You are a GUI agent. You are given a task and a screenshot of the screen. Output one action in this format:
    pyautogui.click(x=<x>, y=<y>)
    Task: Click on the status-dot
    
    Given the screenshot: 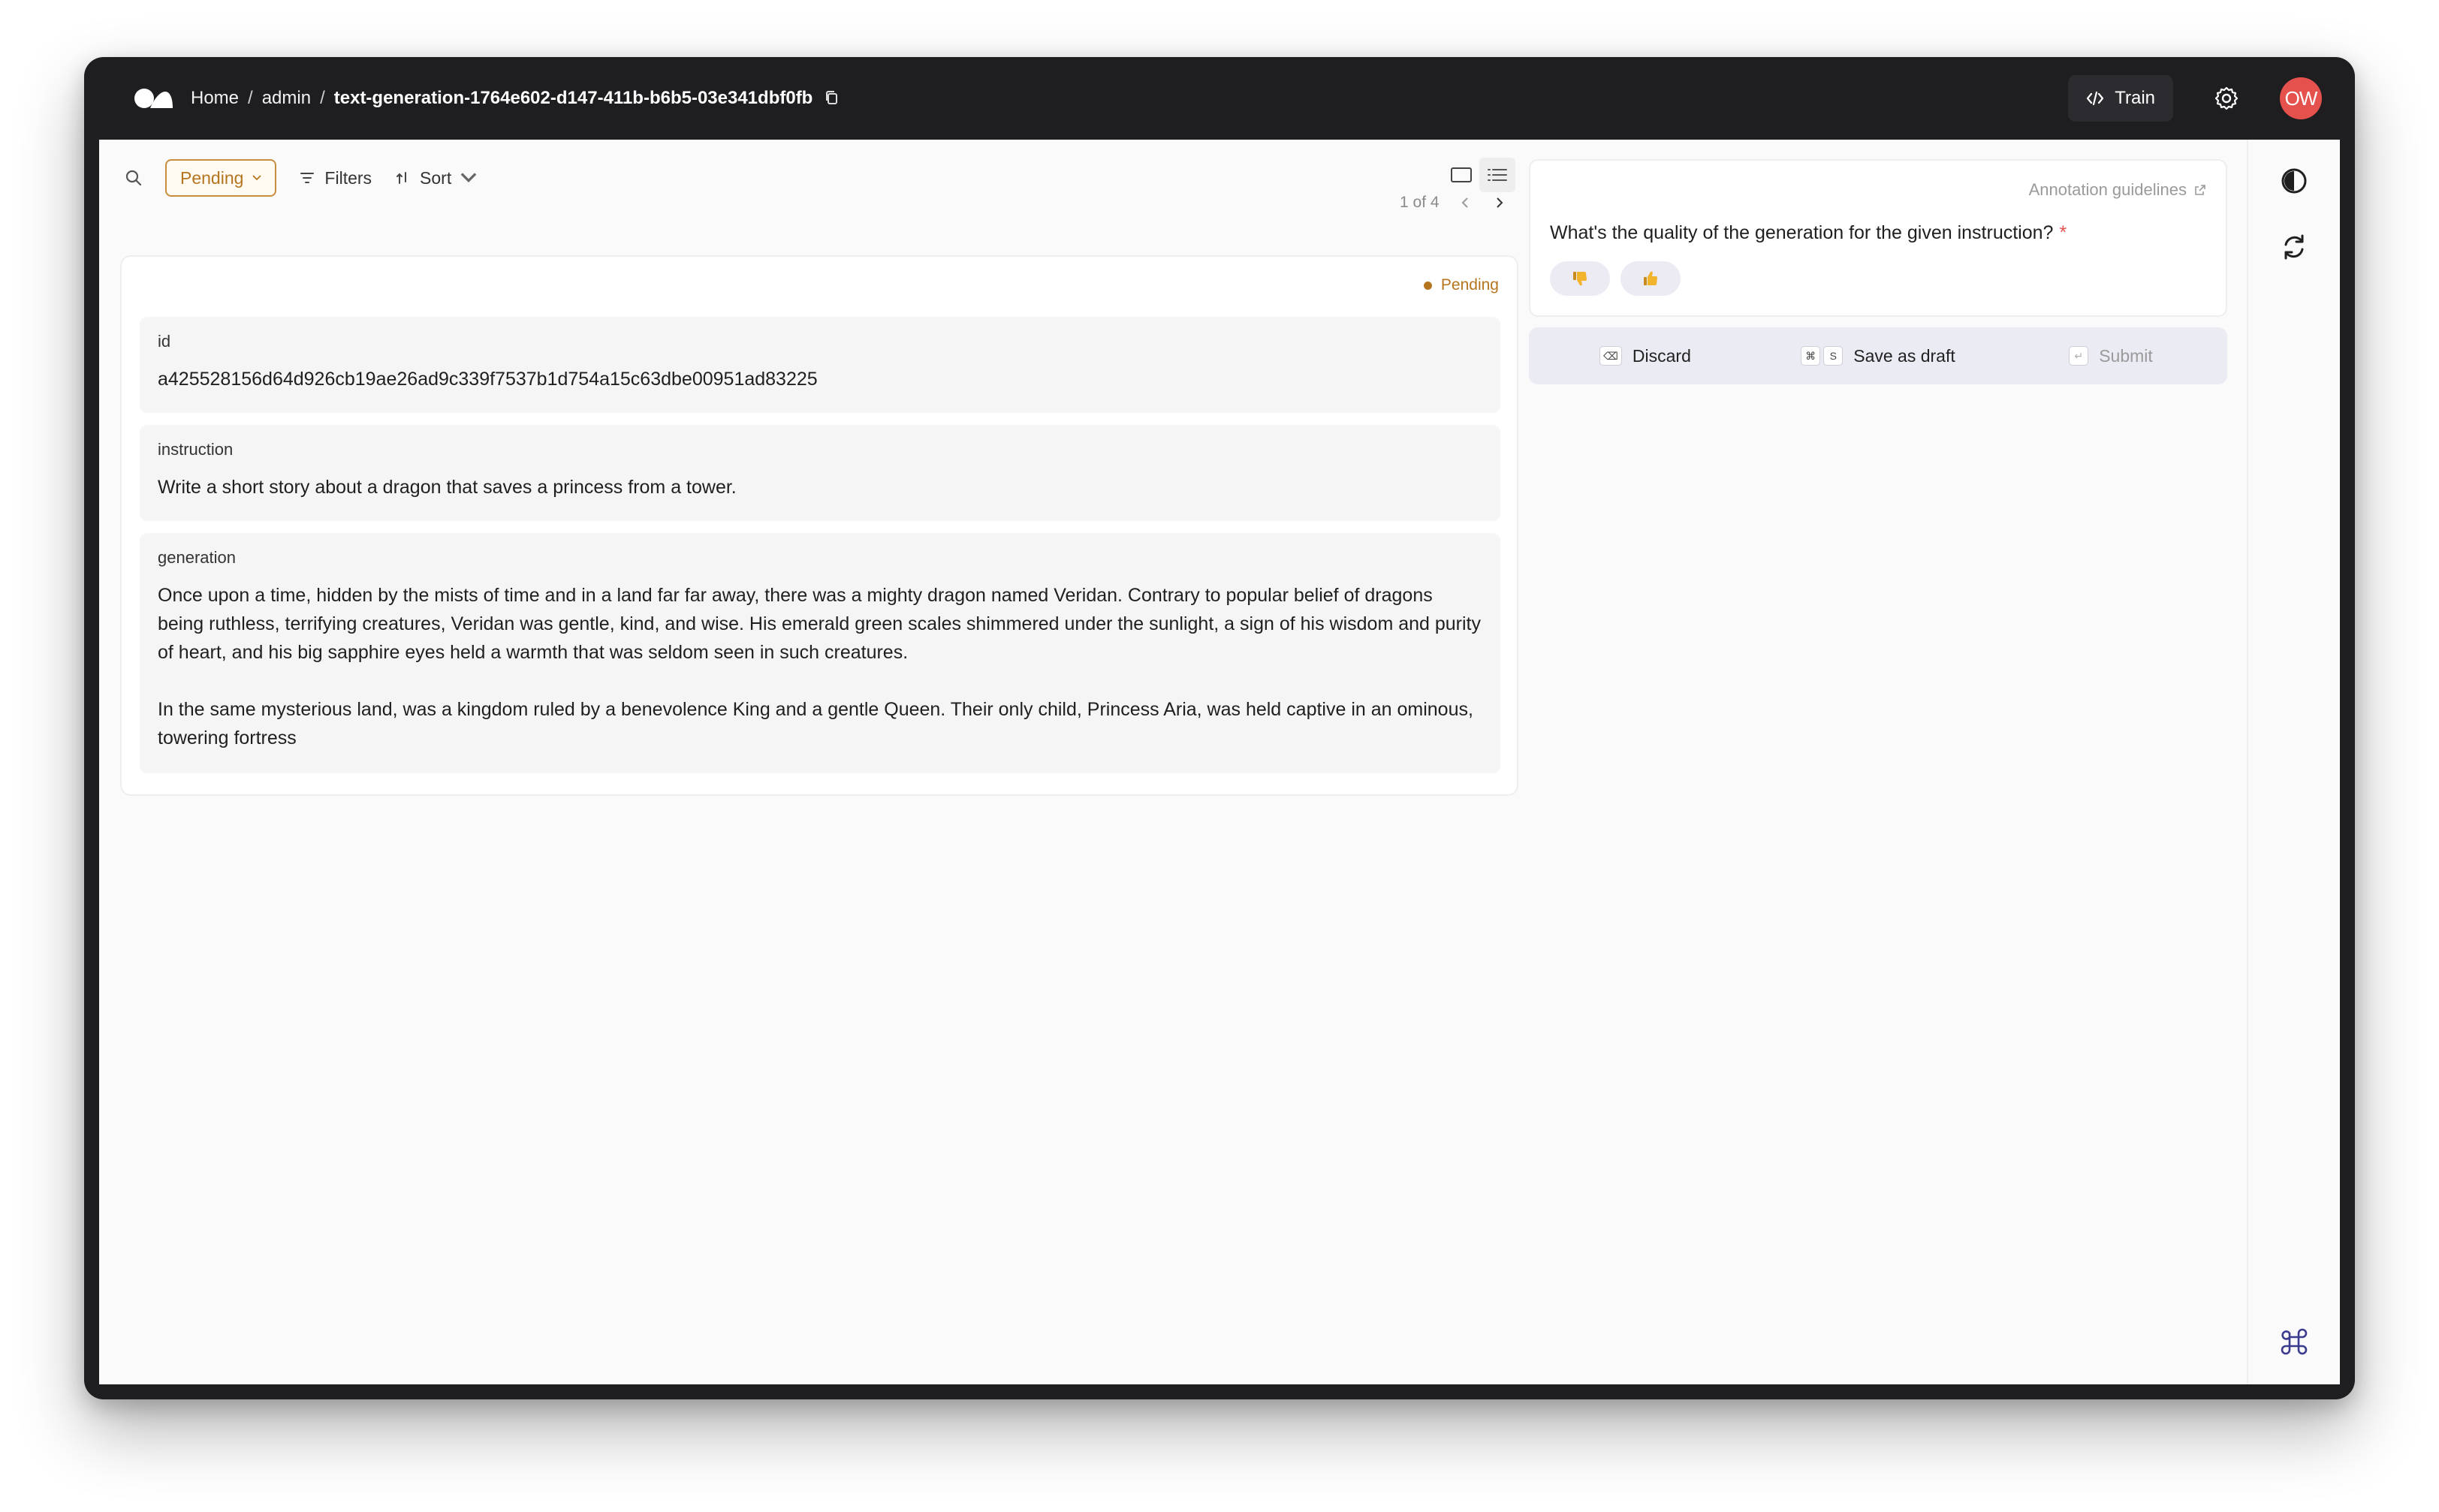 What is the action you would take?
    pyautogui.click(x=1427, y=285)
    